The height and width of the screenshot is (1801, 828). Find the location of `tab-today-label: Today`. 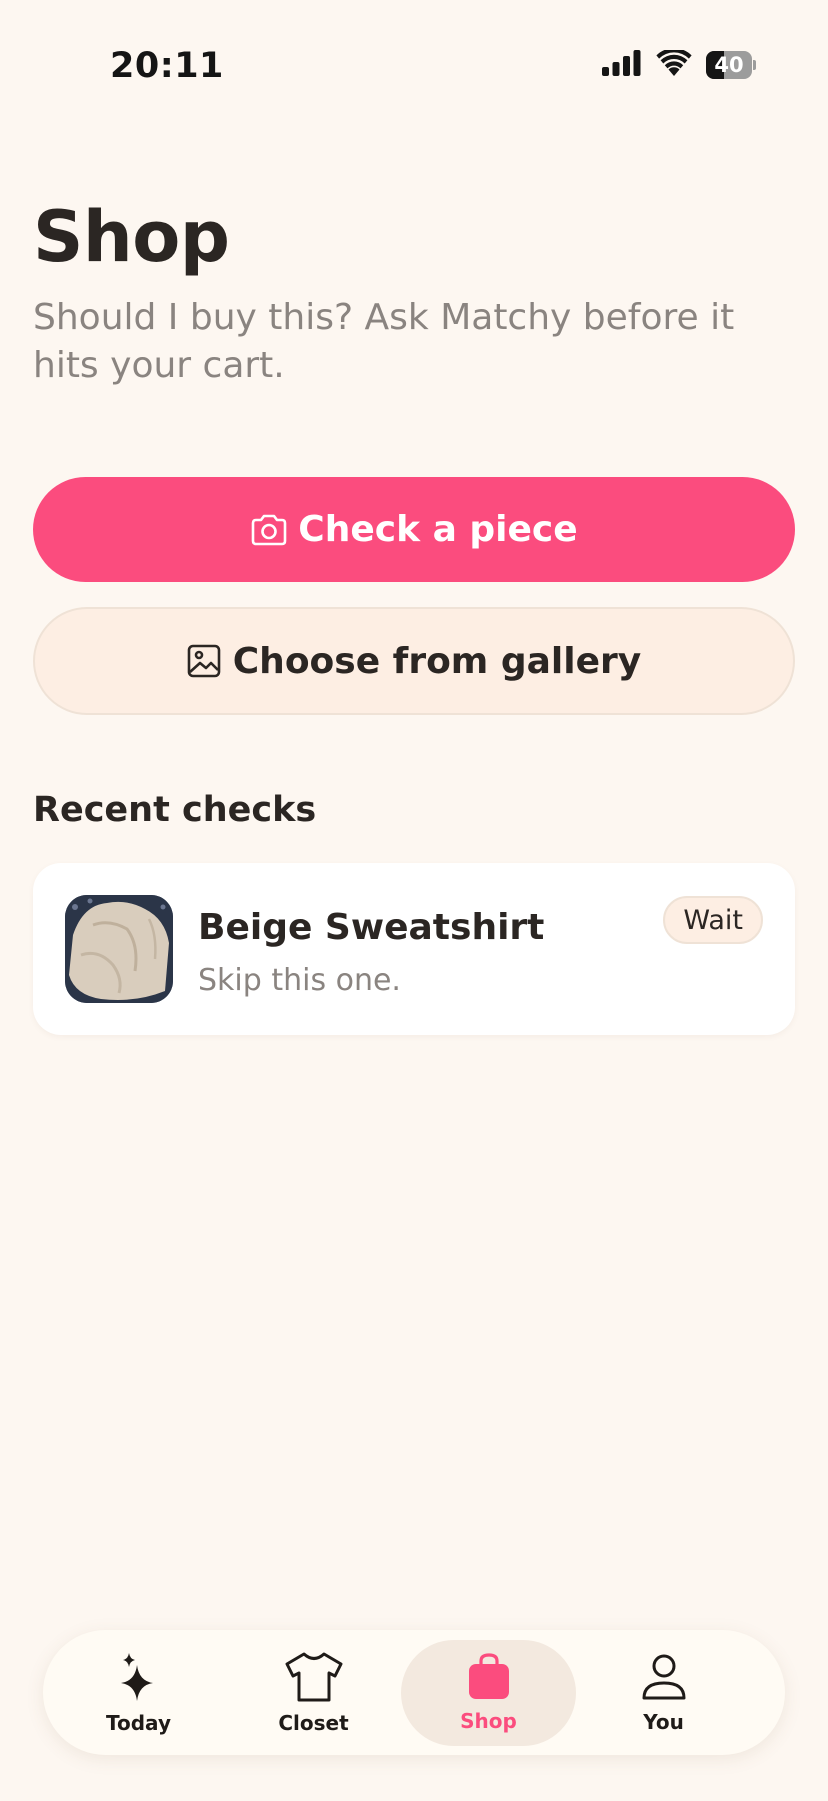

tab-today-label: Today is located at coordinates (138, 1723).